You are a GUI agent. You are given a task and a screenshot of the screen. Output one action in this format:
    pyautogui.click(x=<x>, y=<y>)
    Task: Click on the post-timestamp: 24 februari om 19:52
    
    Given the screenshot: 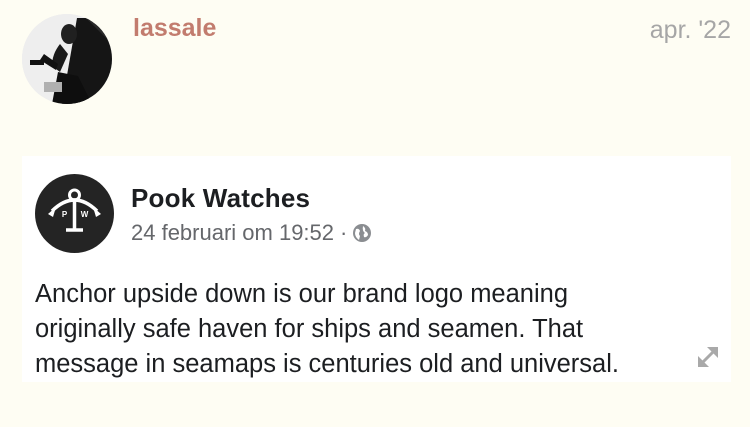 What is the action you would take?
    pyautogui.click(x=232, y=233)
    